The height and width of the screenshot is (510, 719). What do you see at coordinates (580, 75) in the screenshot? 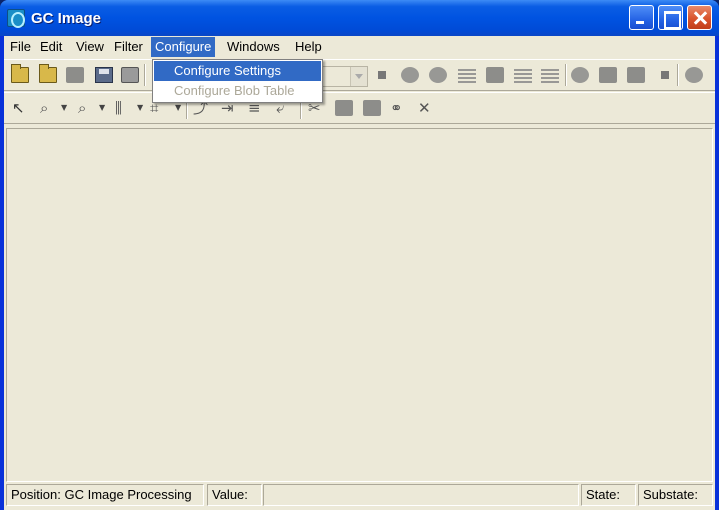
I see `peak-icon` at bounding box center [580, 75].